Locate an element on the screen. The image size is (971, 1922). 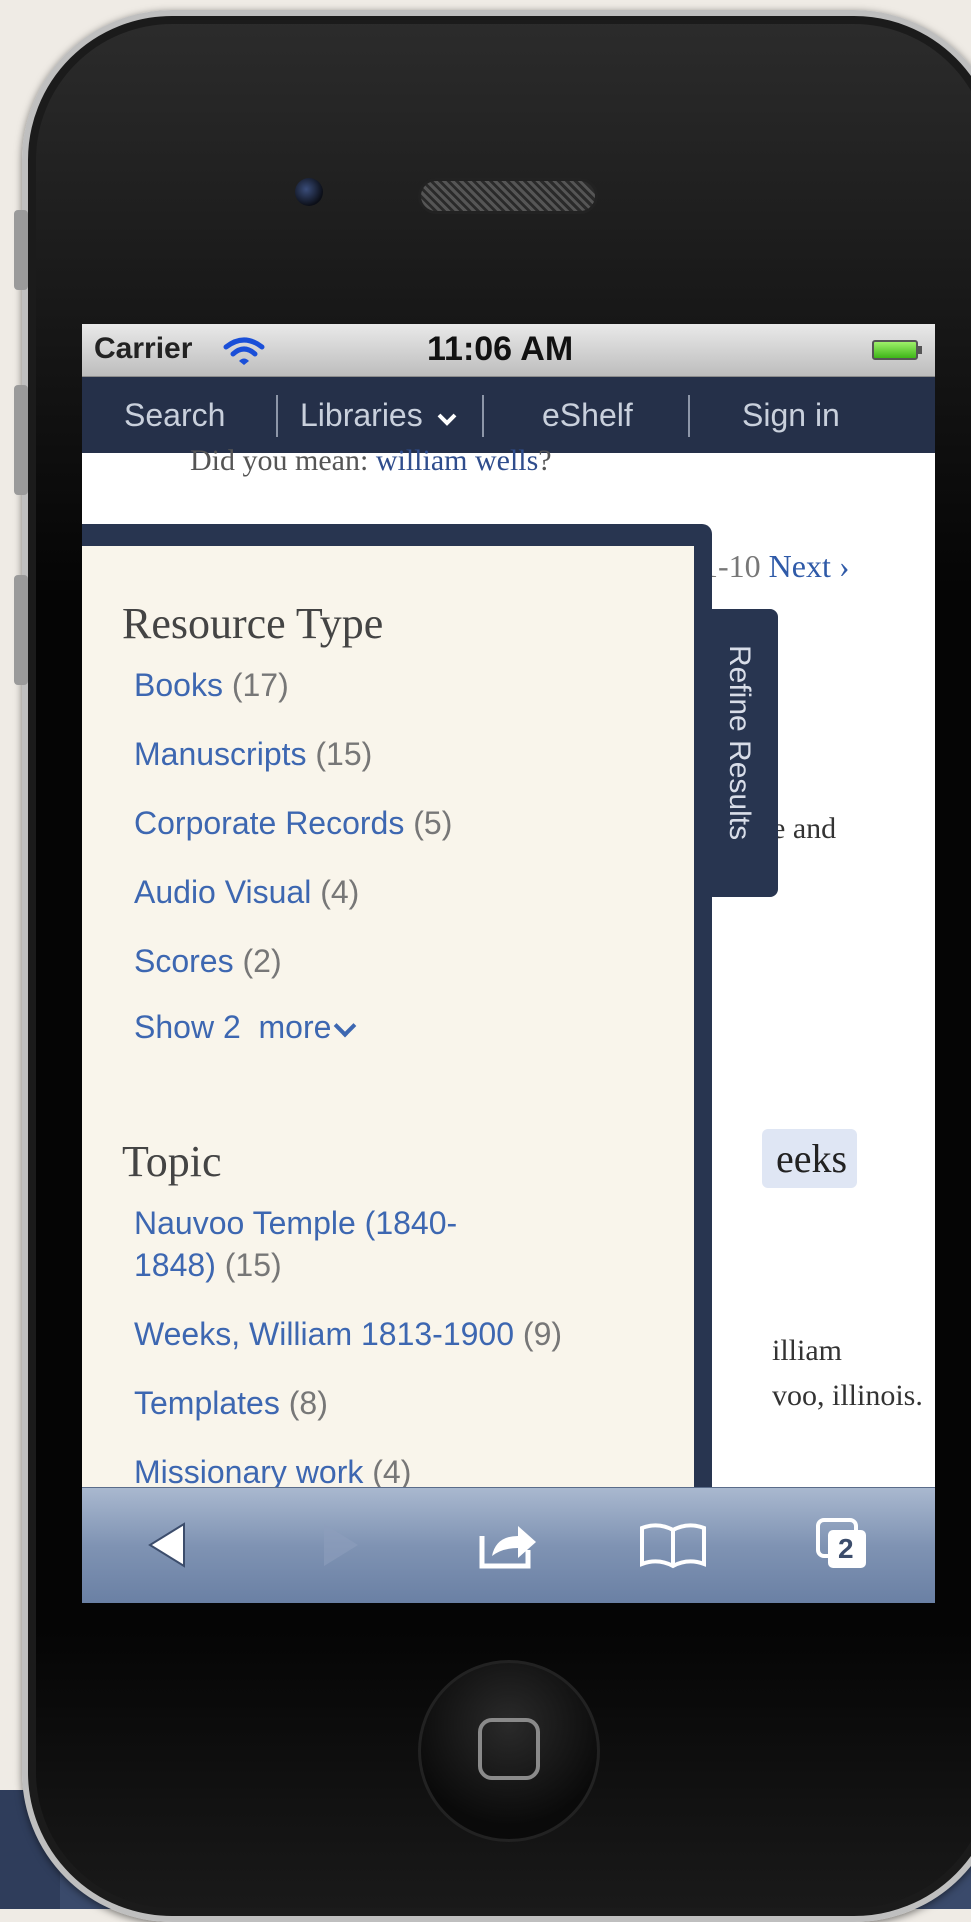
facet-item: Corporate Records (5) is located at coordinates (384, 823).